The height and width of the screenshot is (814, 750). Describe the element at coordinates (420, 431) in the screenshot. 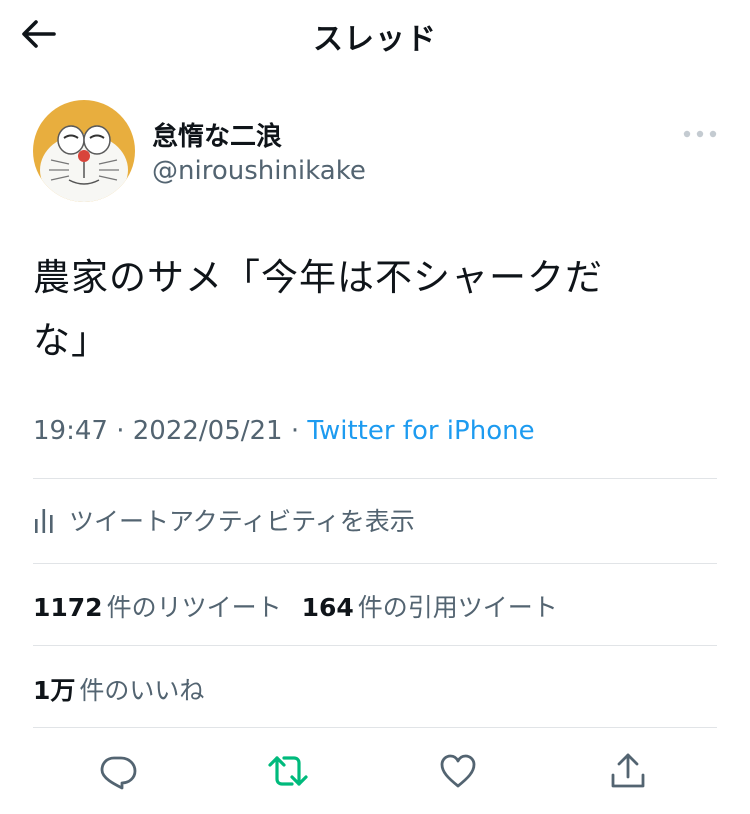

I see `tweet-source-link: Twitter for iPhone` at that location.